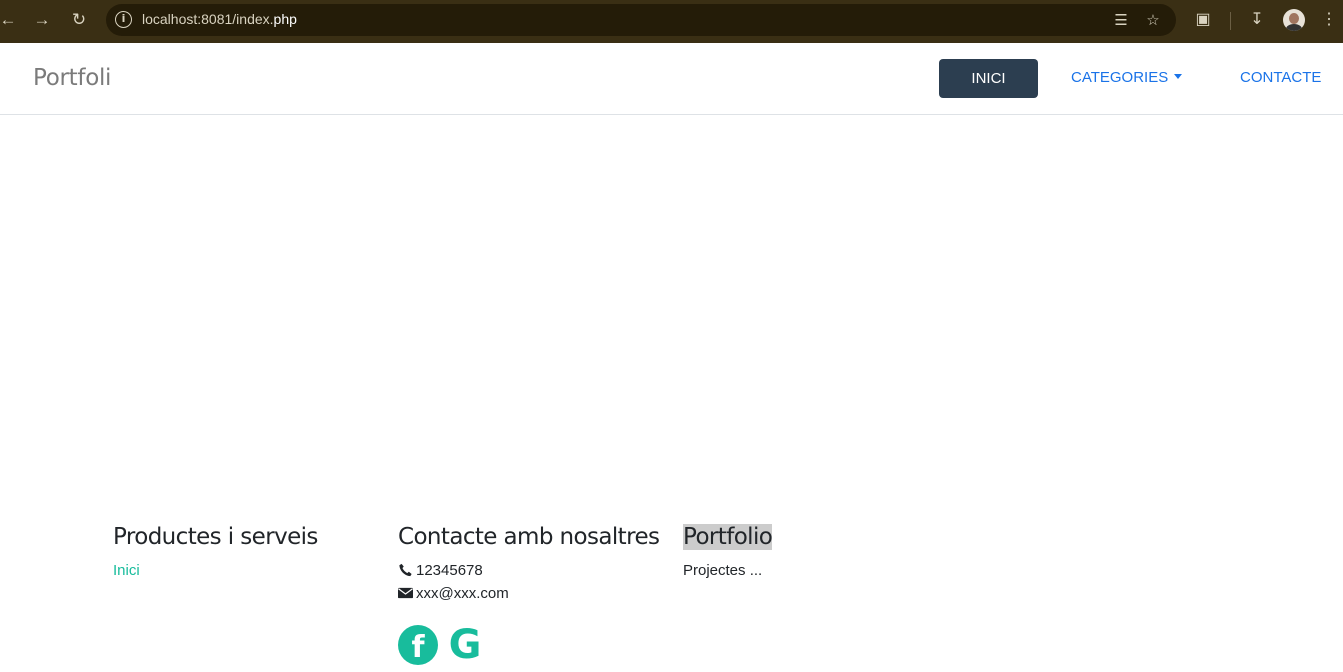  Describe the element at coordinates (465, 645) in the screenshot. I see `google-icon: G` at that location.